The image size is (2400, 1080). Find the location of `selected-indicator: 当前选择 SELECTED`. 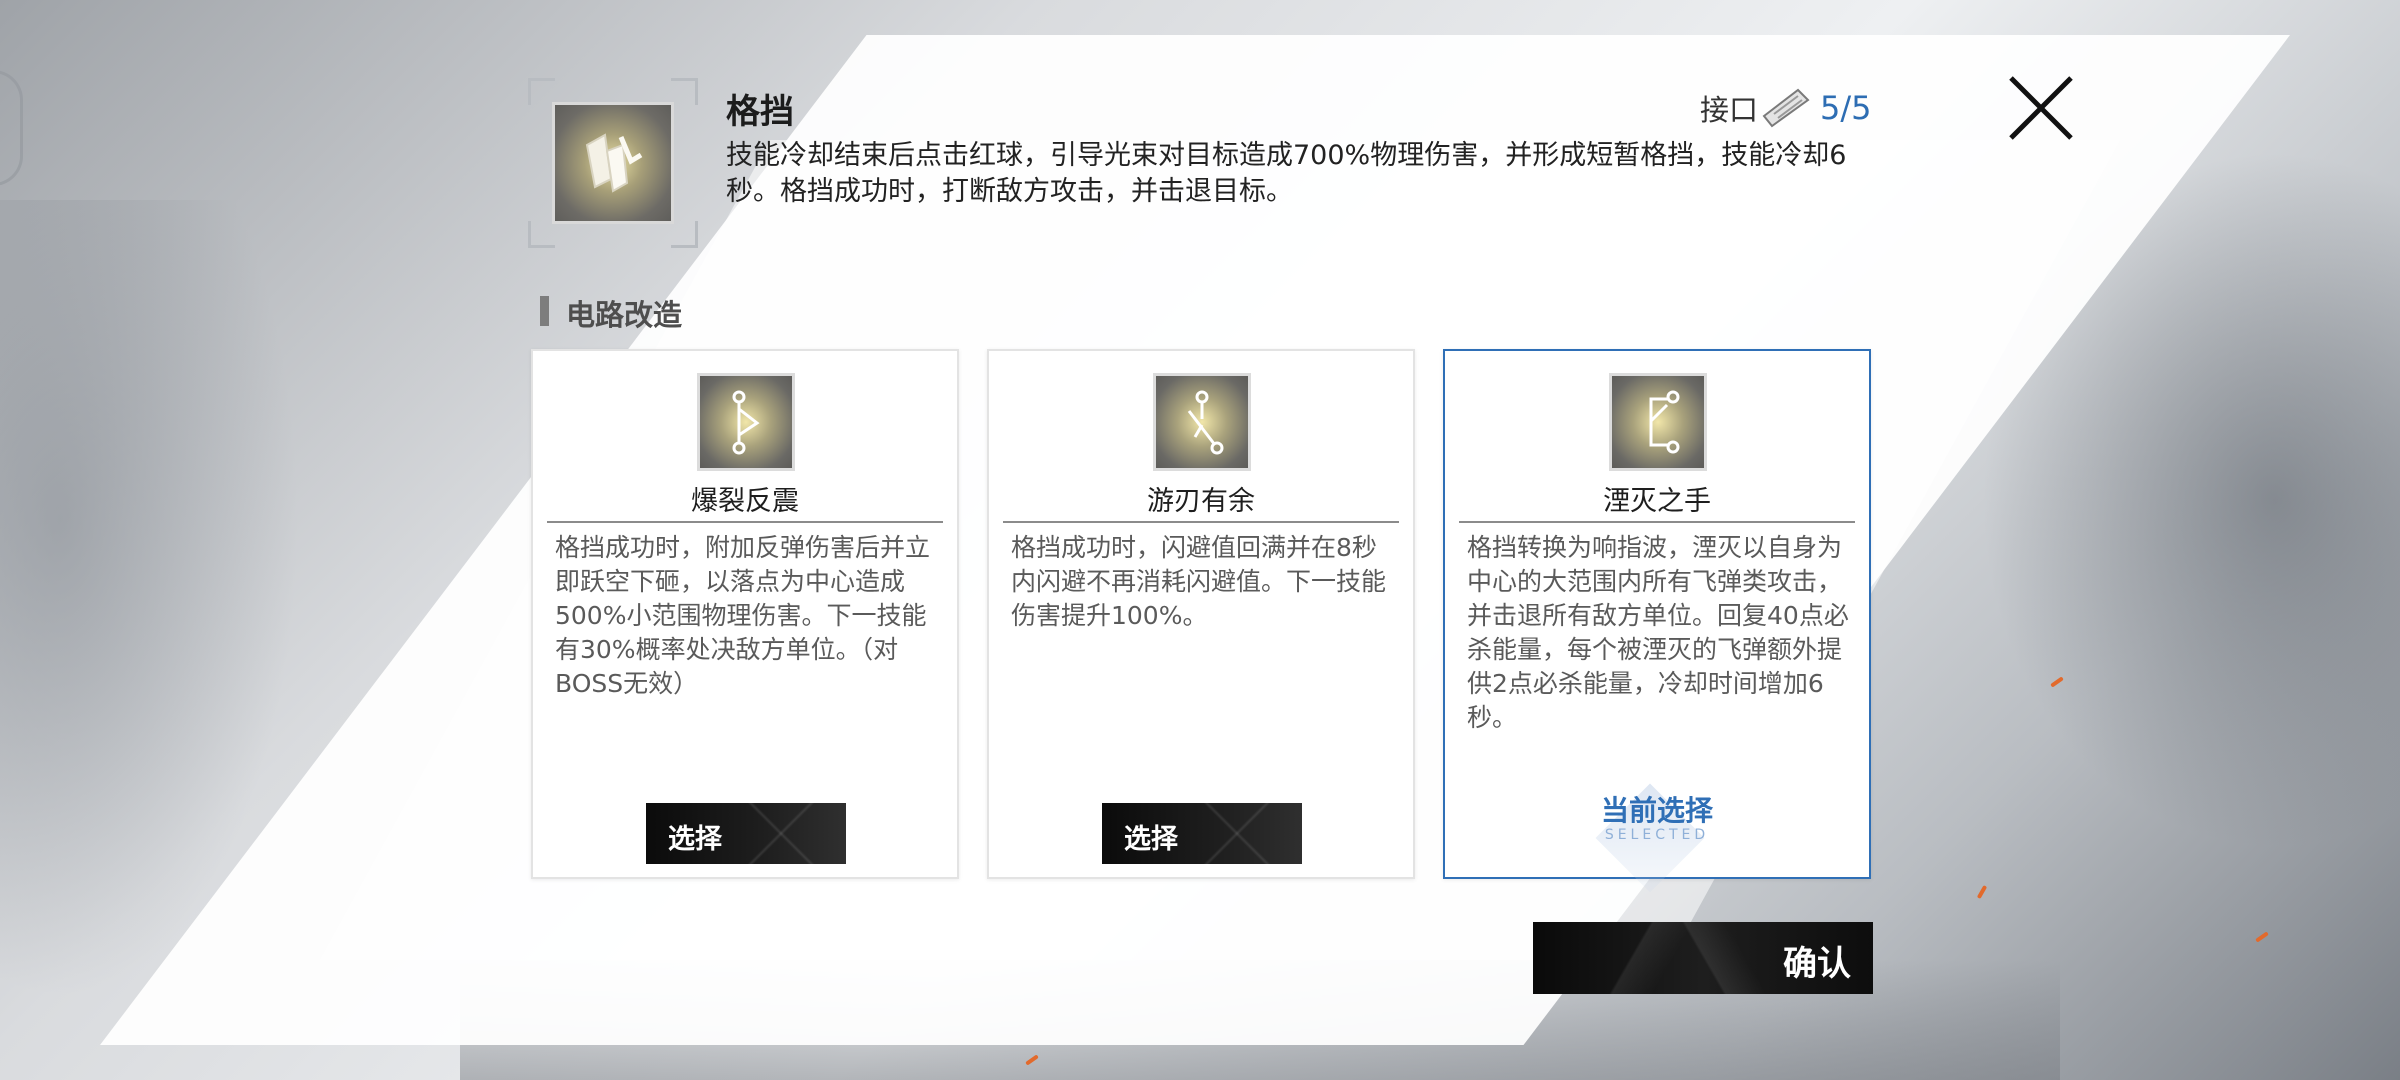

selected-indicator: 当前选择 SELECTED is located at coordinates (1657, 838).